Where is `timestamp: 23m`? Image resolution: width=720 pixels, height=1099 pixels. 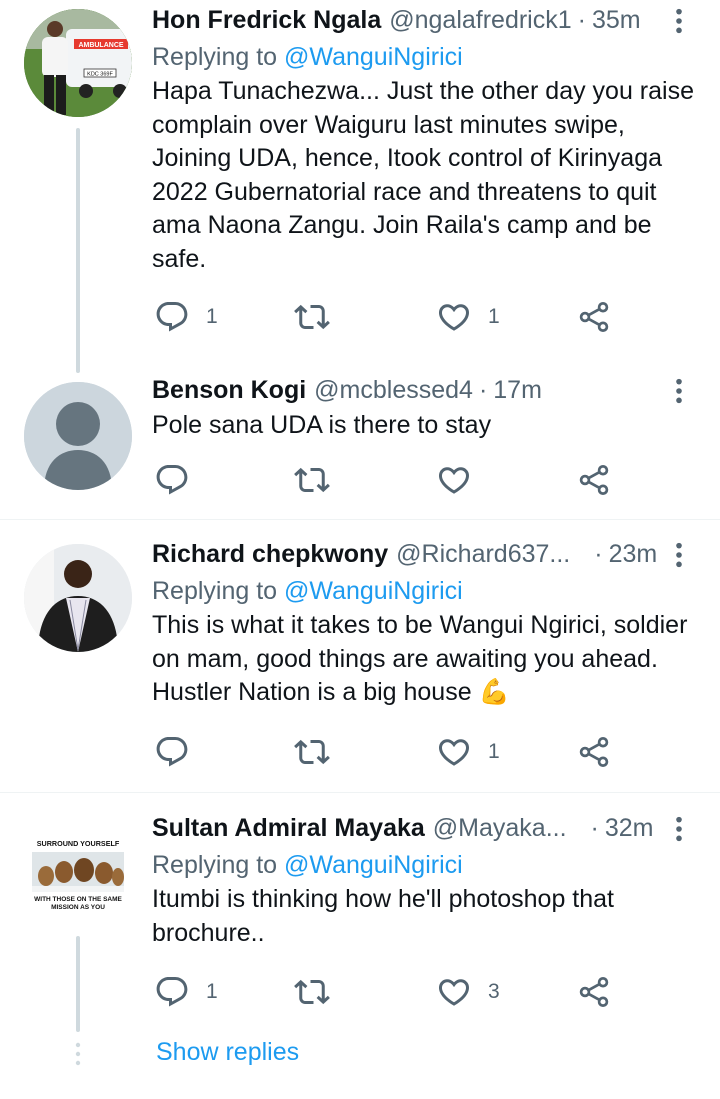 timestamp: 23m is located at coordinates (633, 554).